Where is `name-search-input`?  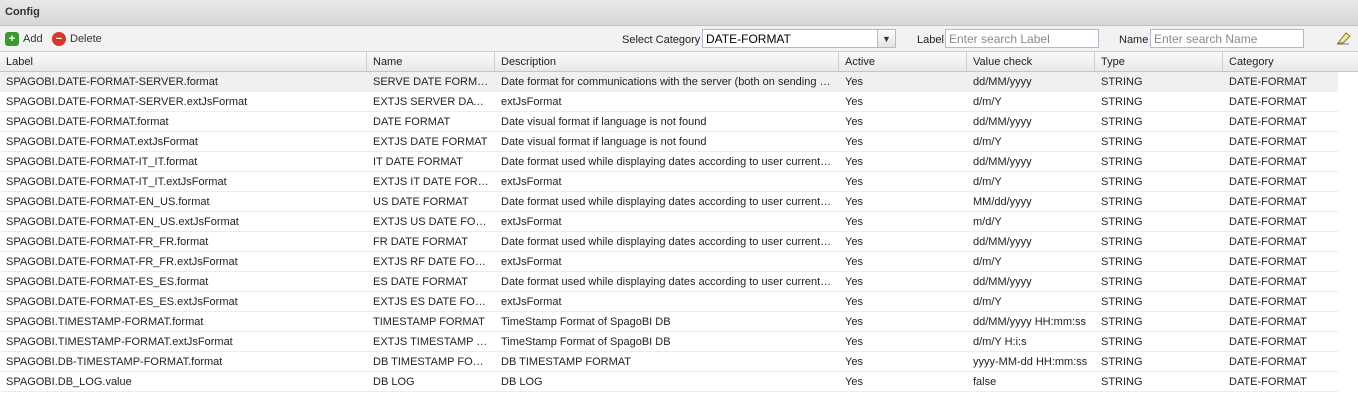
name-search-input is located at coordinates (1227, 38).